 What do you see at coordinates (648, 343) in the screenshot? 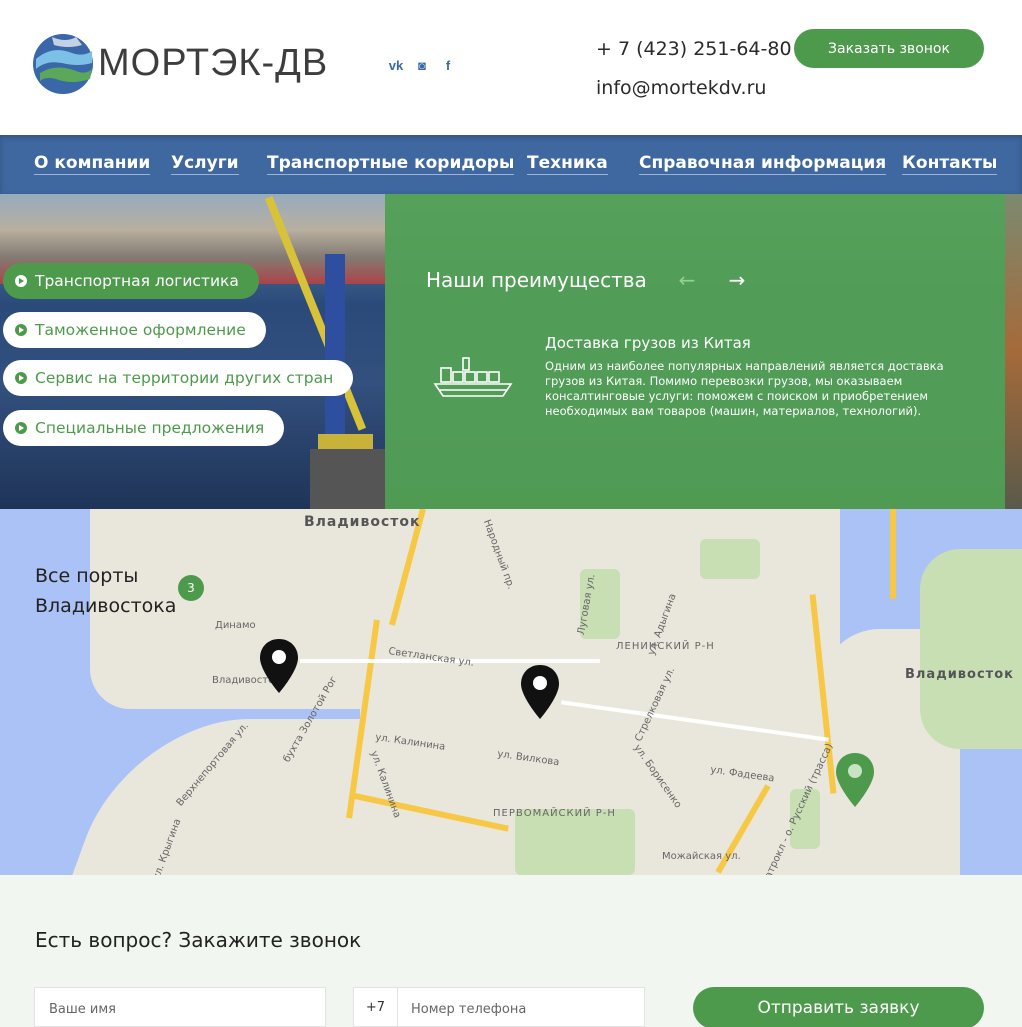
I see `advantage-item-title: Доставка грузов из Китая` at bounding box center [648, 343].